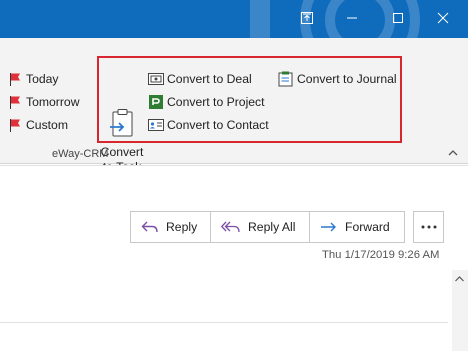 The image size is (468, 351). I want to click on collapse-ribbon-icon, so click(453, 153).